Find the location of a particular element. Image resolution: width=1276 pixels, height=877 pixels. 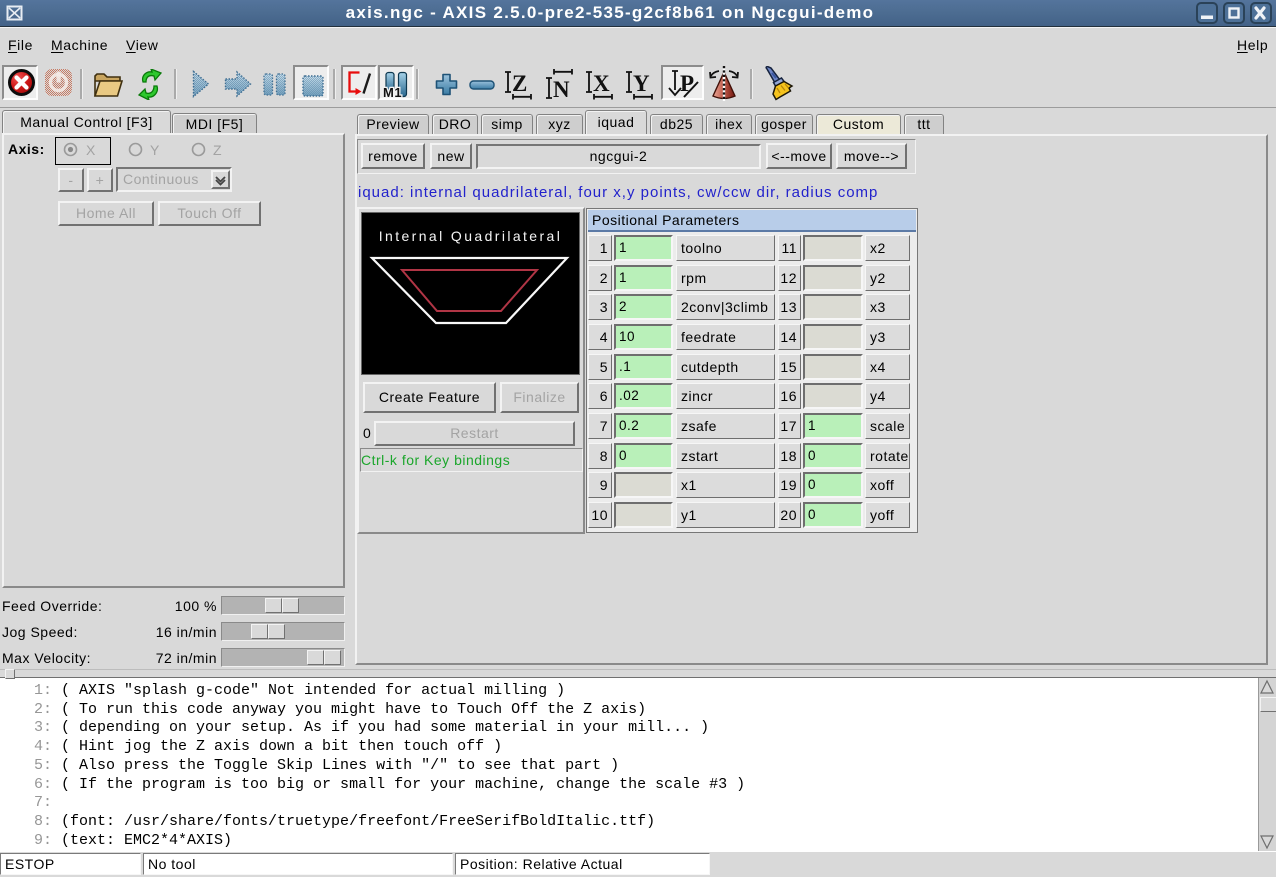

svg-text: Y is located at coordinates (641, 83).